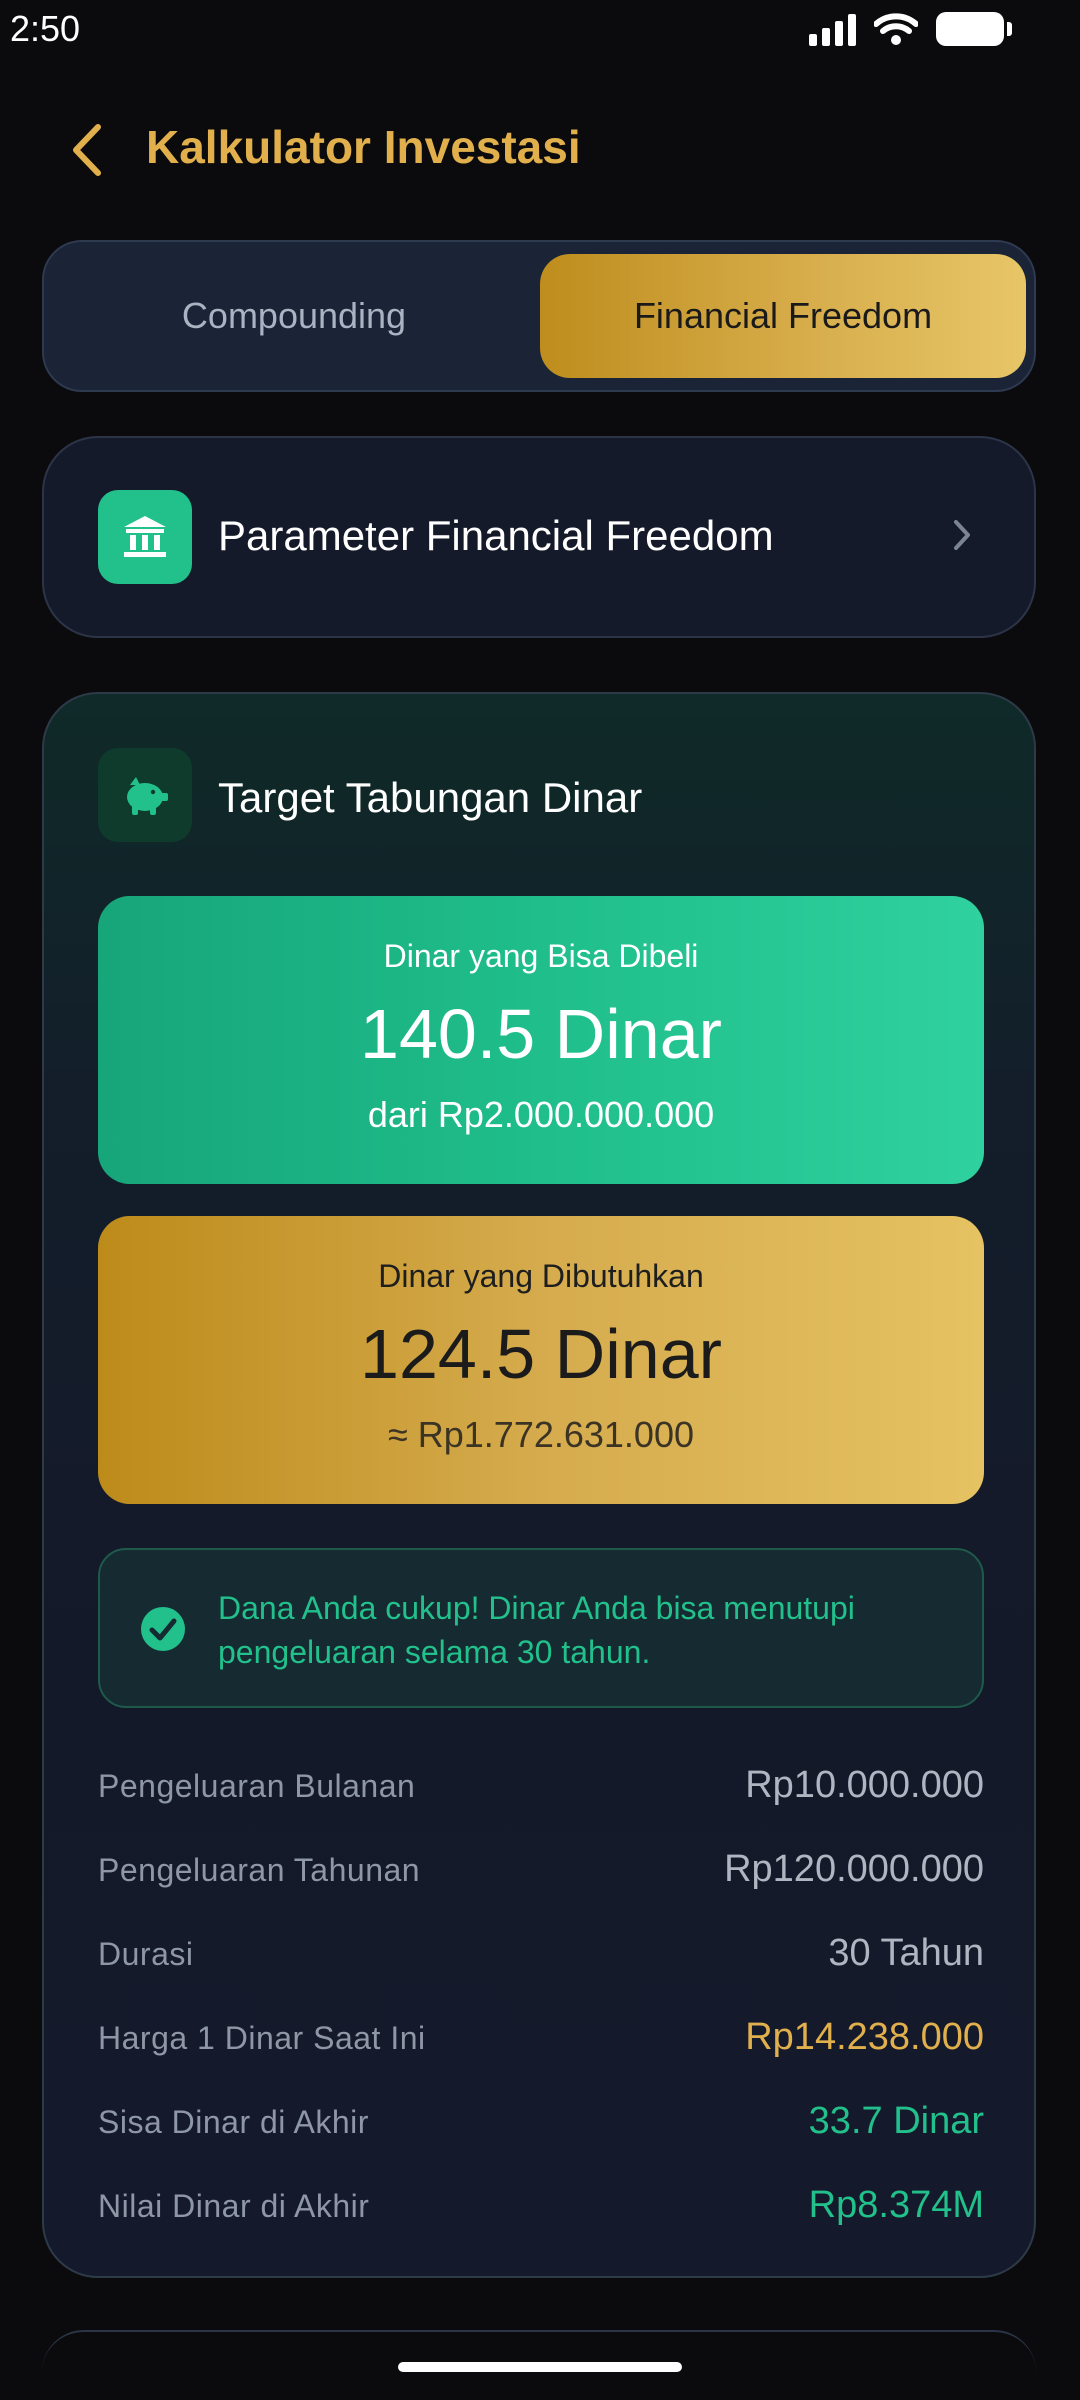 The image size is (1080, 2400). What do you see at coordinates (294, 316) in the screenshot?
I see `tab-compounding: Compounding` at bounding box center [294, 316].